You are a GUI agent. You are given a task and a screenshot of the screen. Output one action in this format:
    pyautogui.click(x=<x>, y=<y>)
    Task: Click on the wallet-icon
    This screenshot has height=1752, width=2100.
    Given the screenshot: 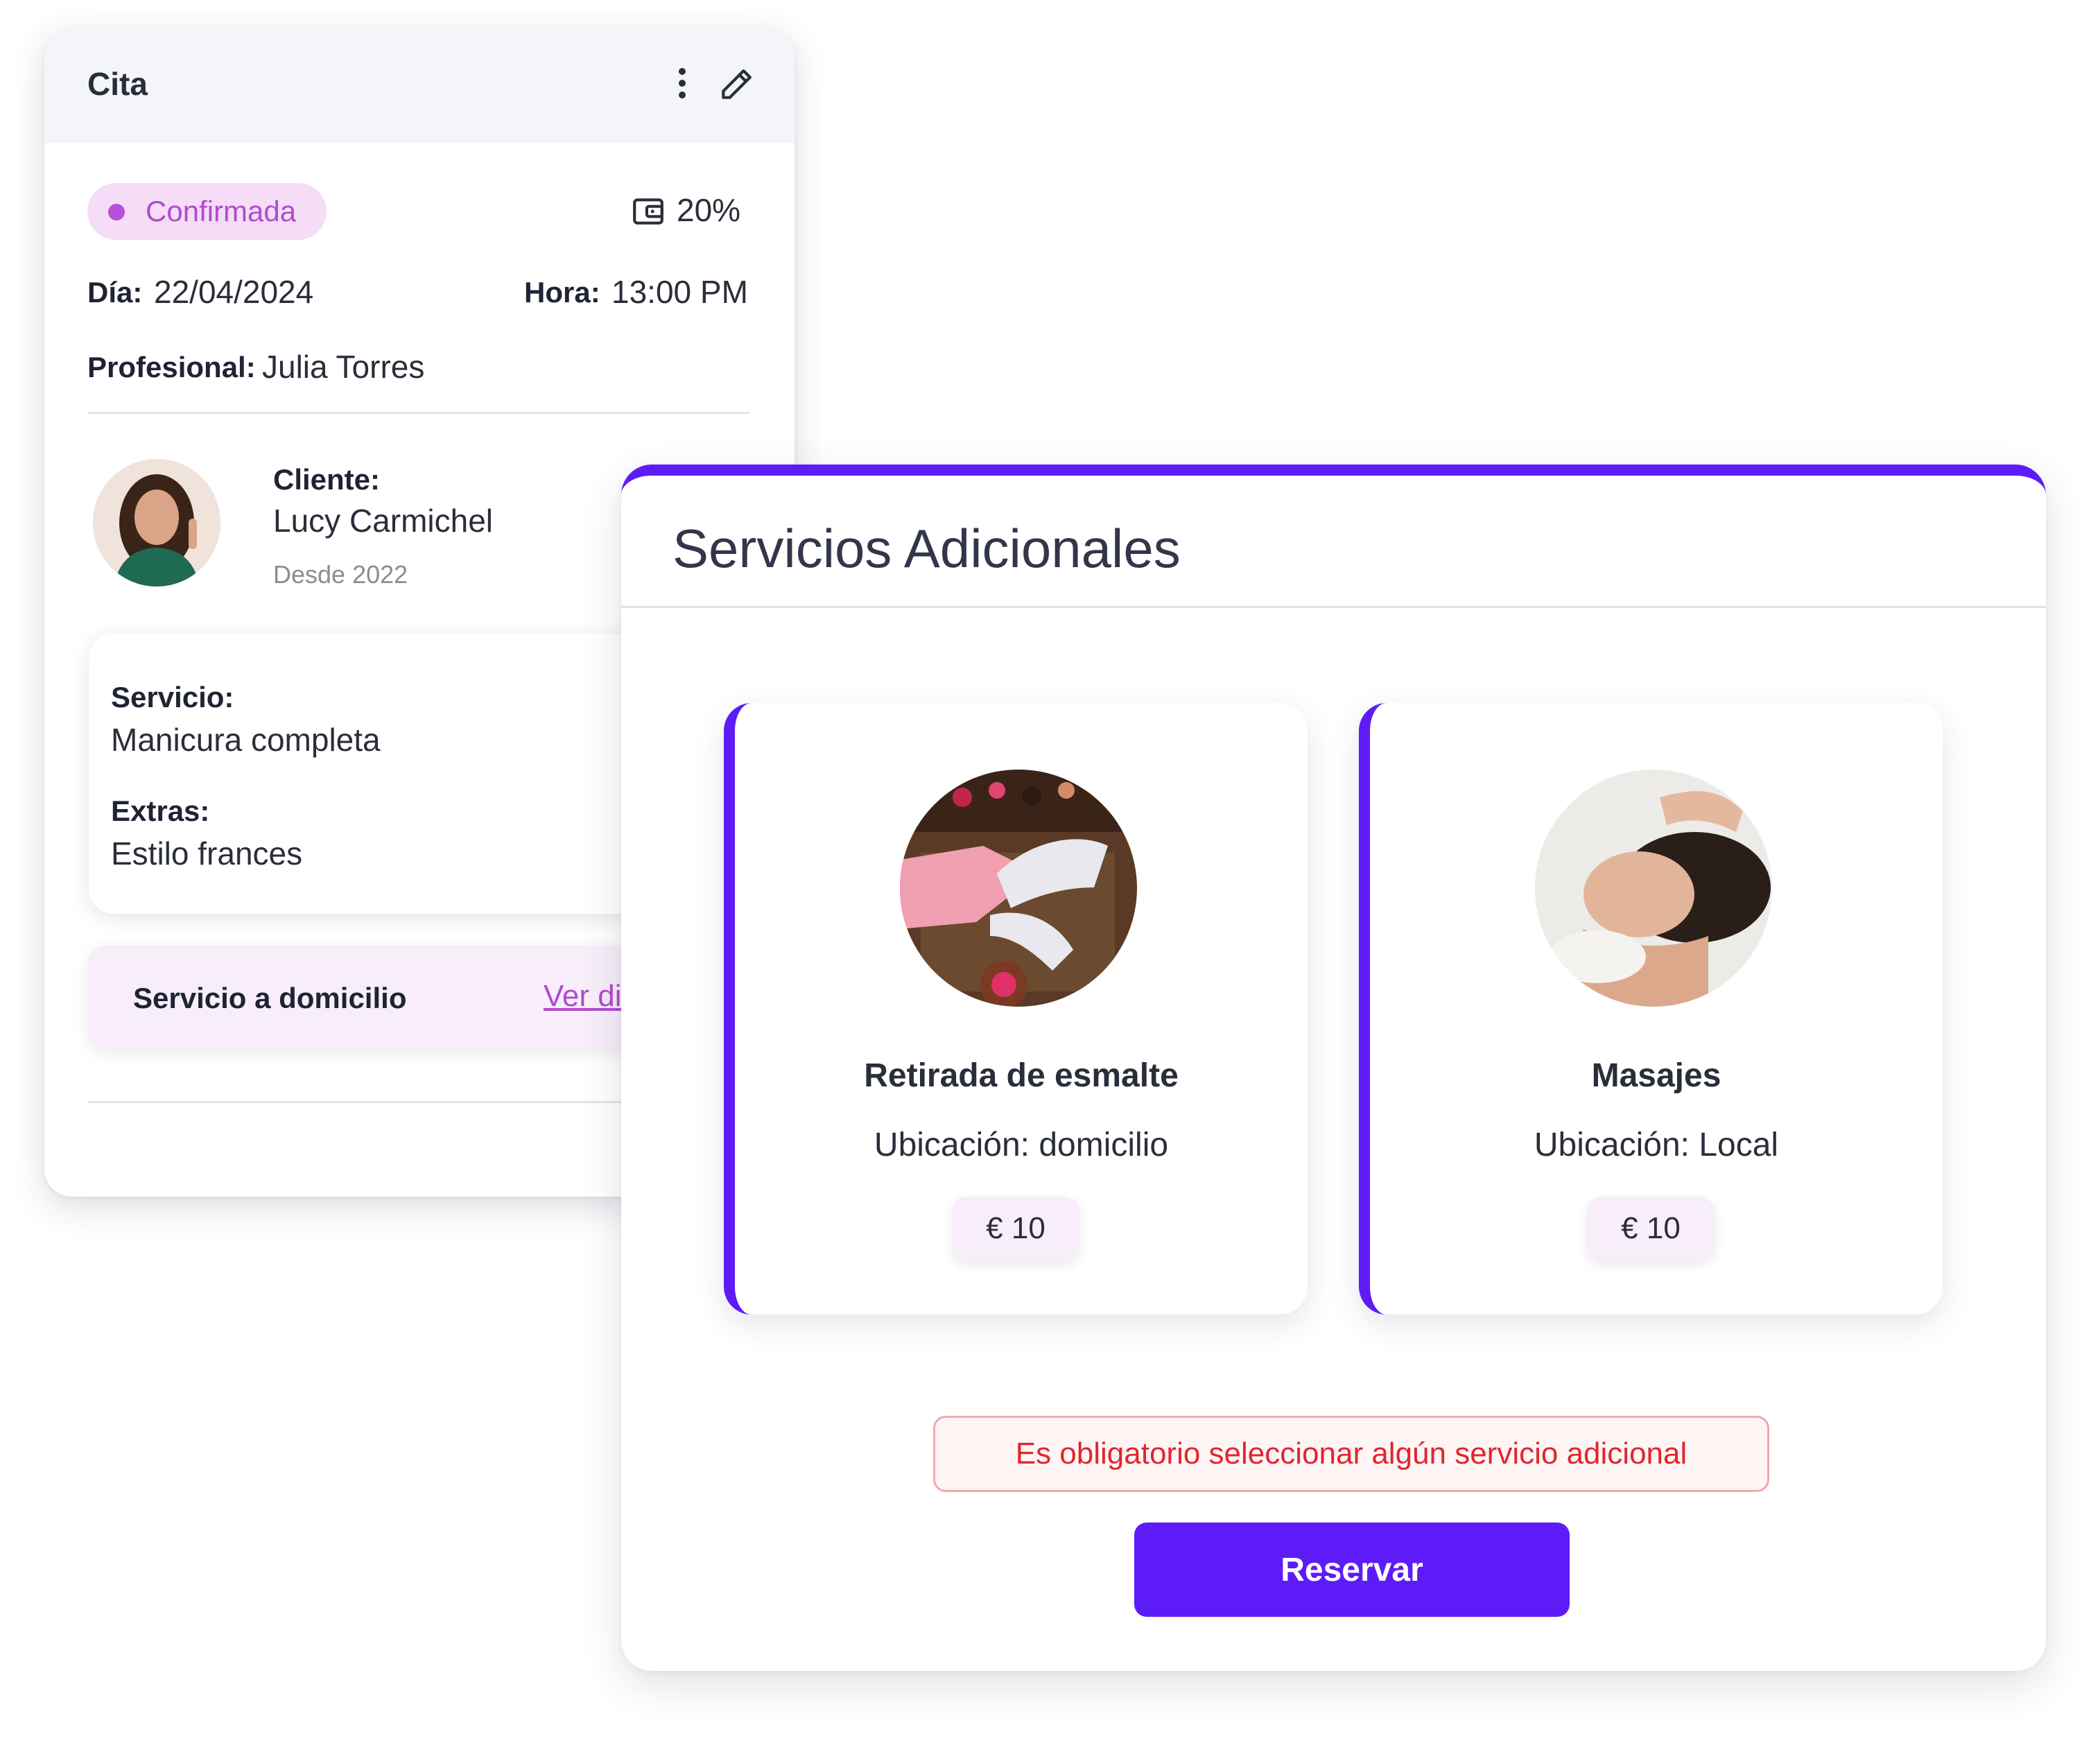 What is the action you would take?
    pyautogui.click(x=648, y=212)
    